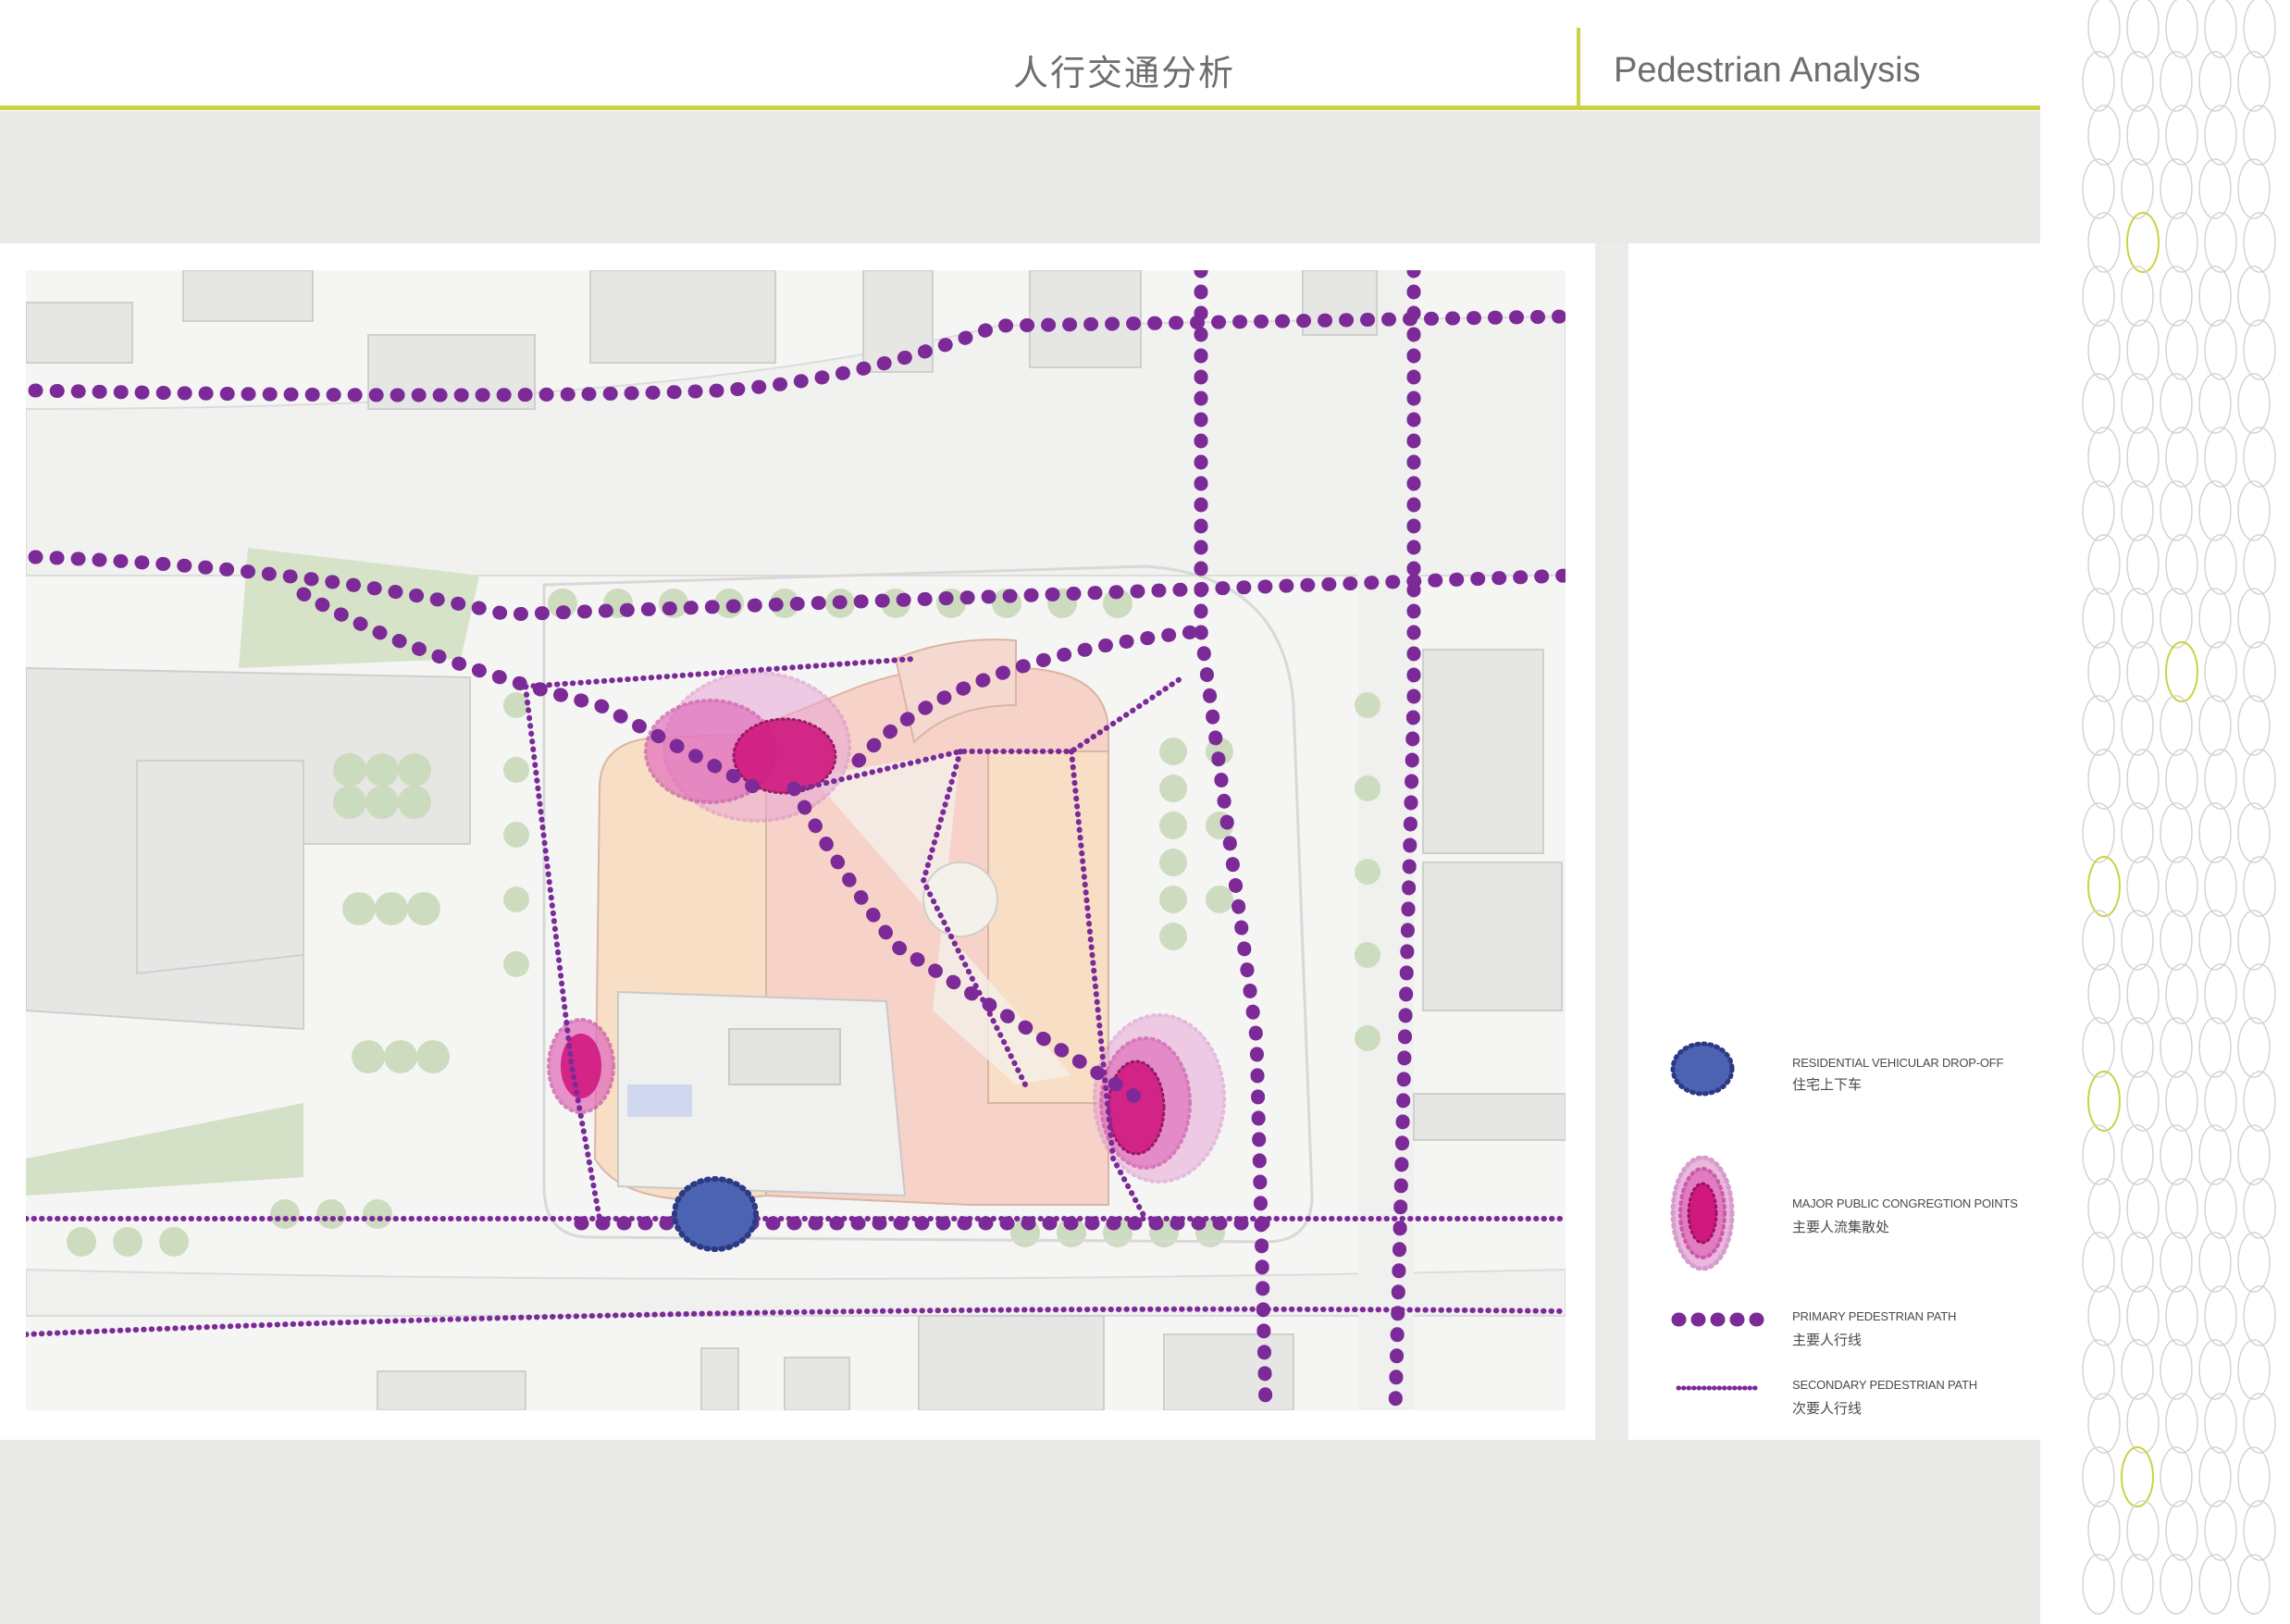 The width and height of the screenshot is (2290, 1624). Describe the element at coordinates (1578, 67) in the screenshot. I see `header-divider` at that location.